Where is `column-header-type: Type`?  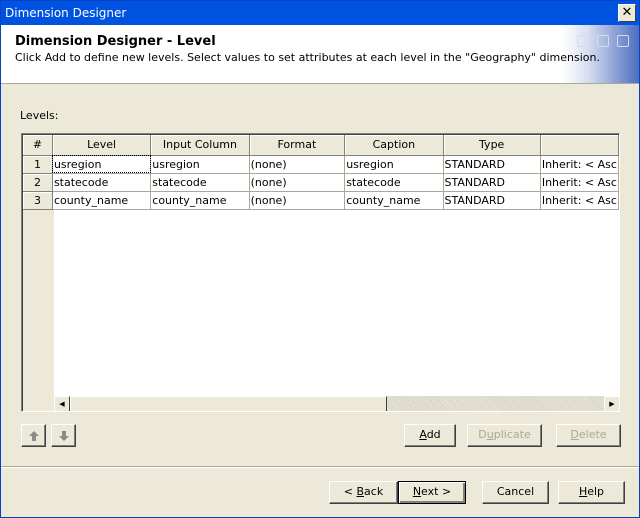
column-header-type: Type is located at coordinates (492, 145).